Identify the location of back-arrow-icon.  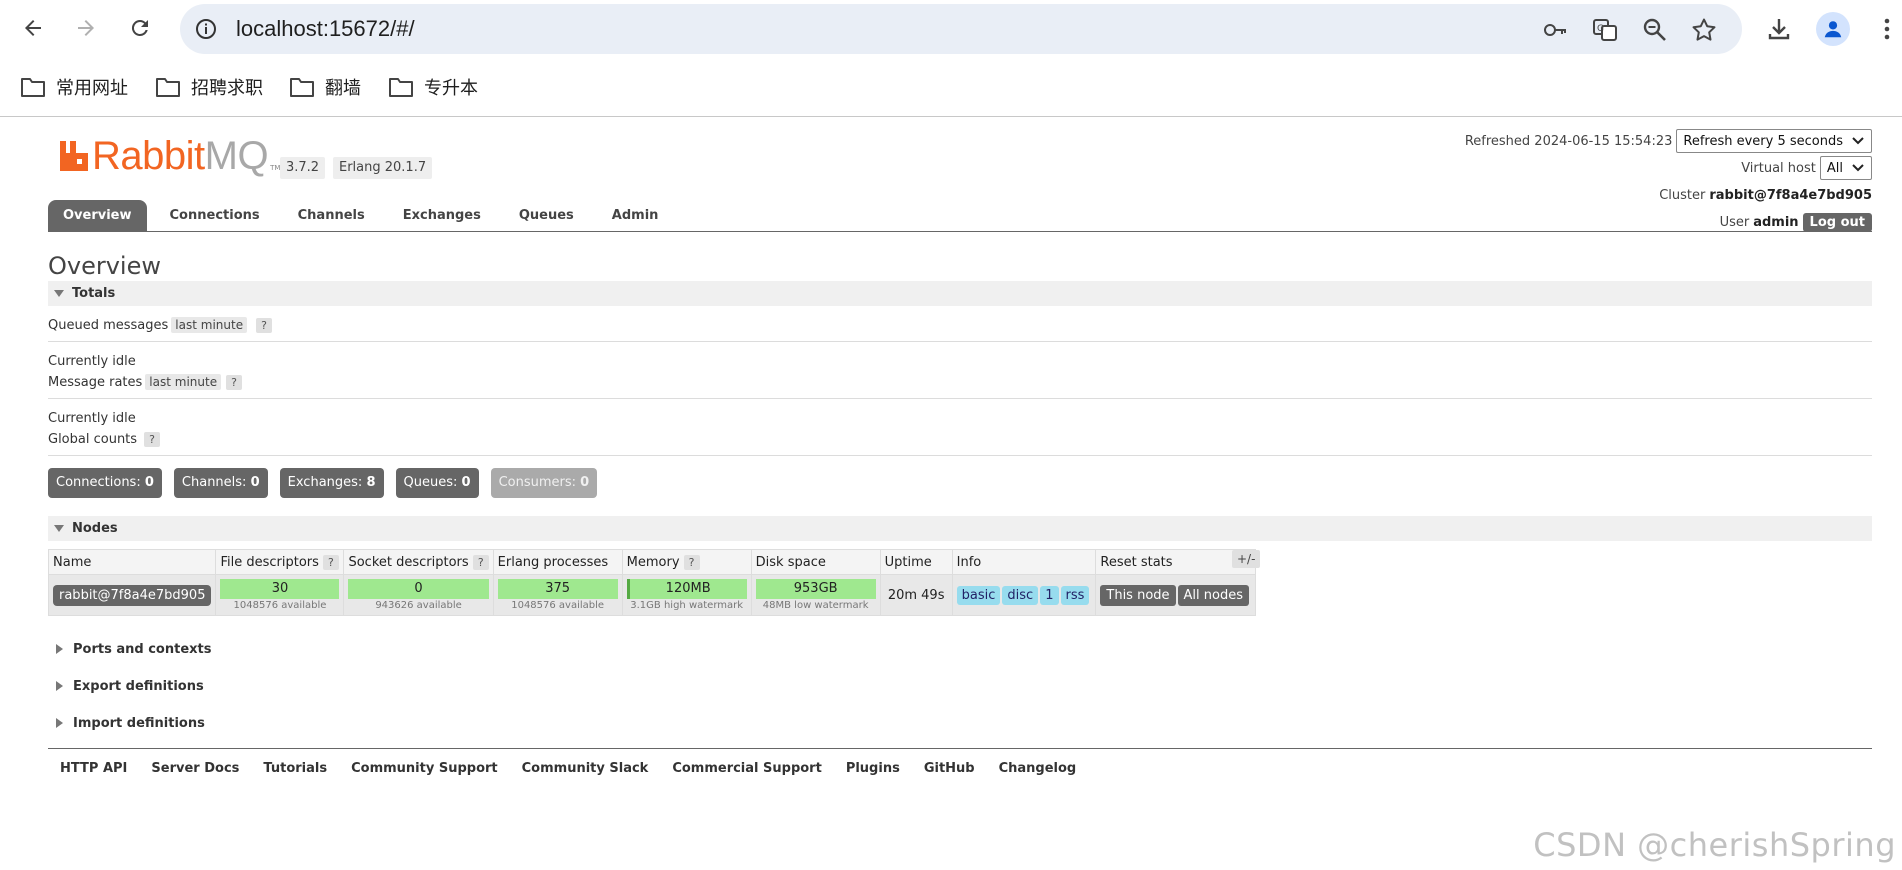
(33, 28).